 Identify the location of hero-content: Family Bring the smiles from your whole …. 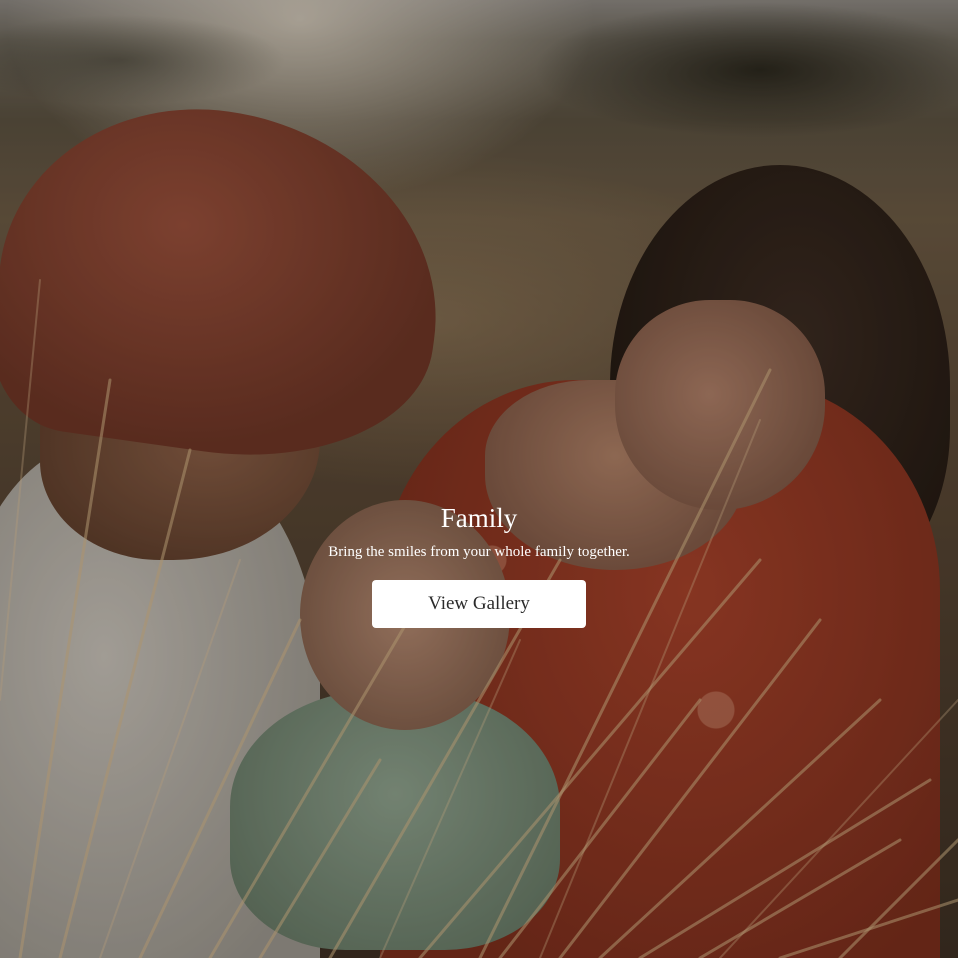
(479, 563).